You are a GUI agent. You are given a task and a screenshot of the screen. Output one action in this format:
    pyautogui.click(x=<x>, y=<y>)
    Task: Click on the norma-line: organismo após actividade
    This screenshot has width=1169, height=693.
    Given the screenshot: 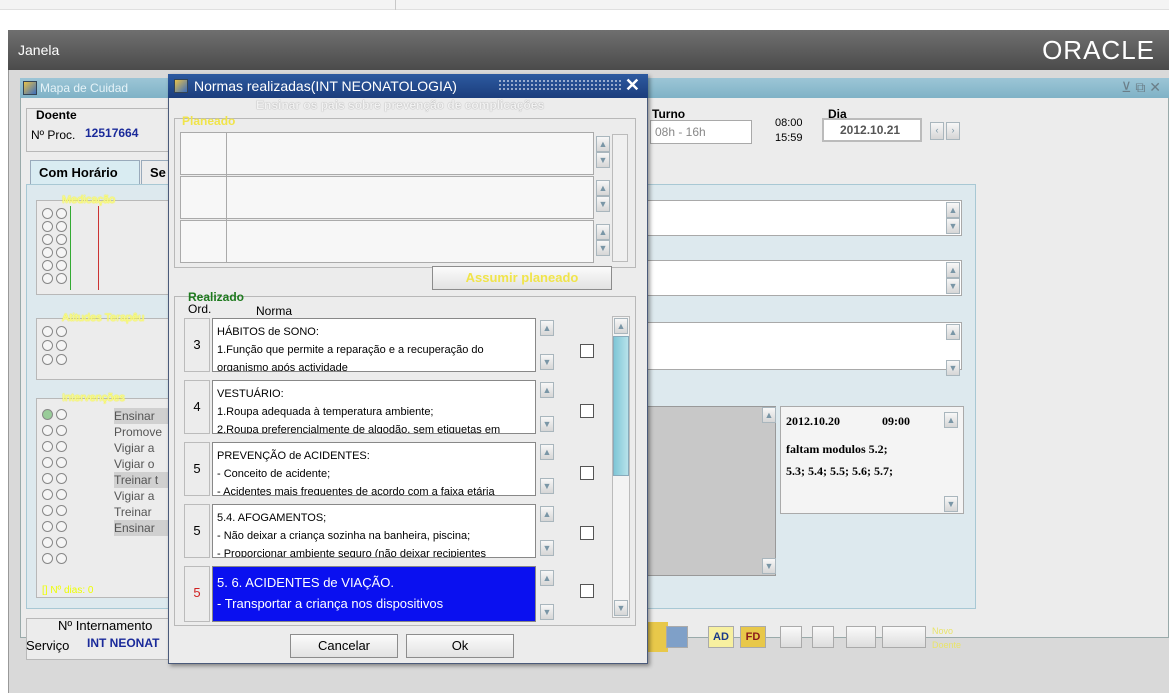 What is the action you would take?
    pyautogui.click(x=282, y=367)
    